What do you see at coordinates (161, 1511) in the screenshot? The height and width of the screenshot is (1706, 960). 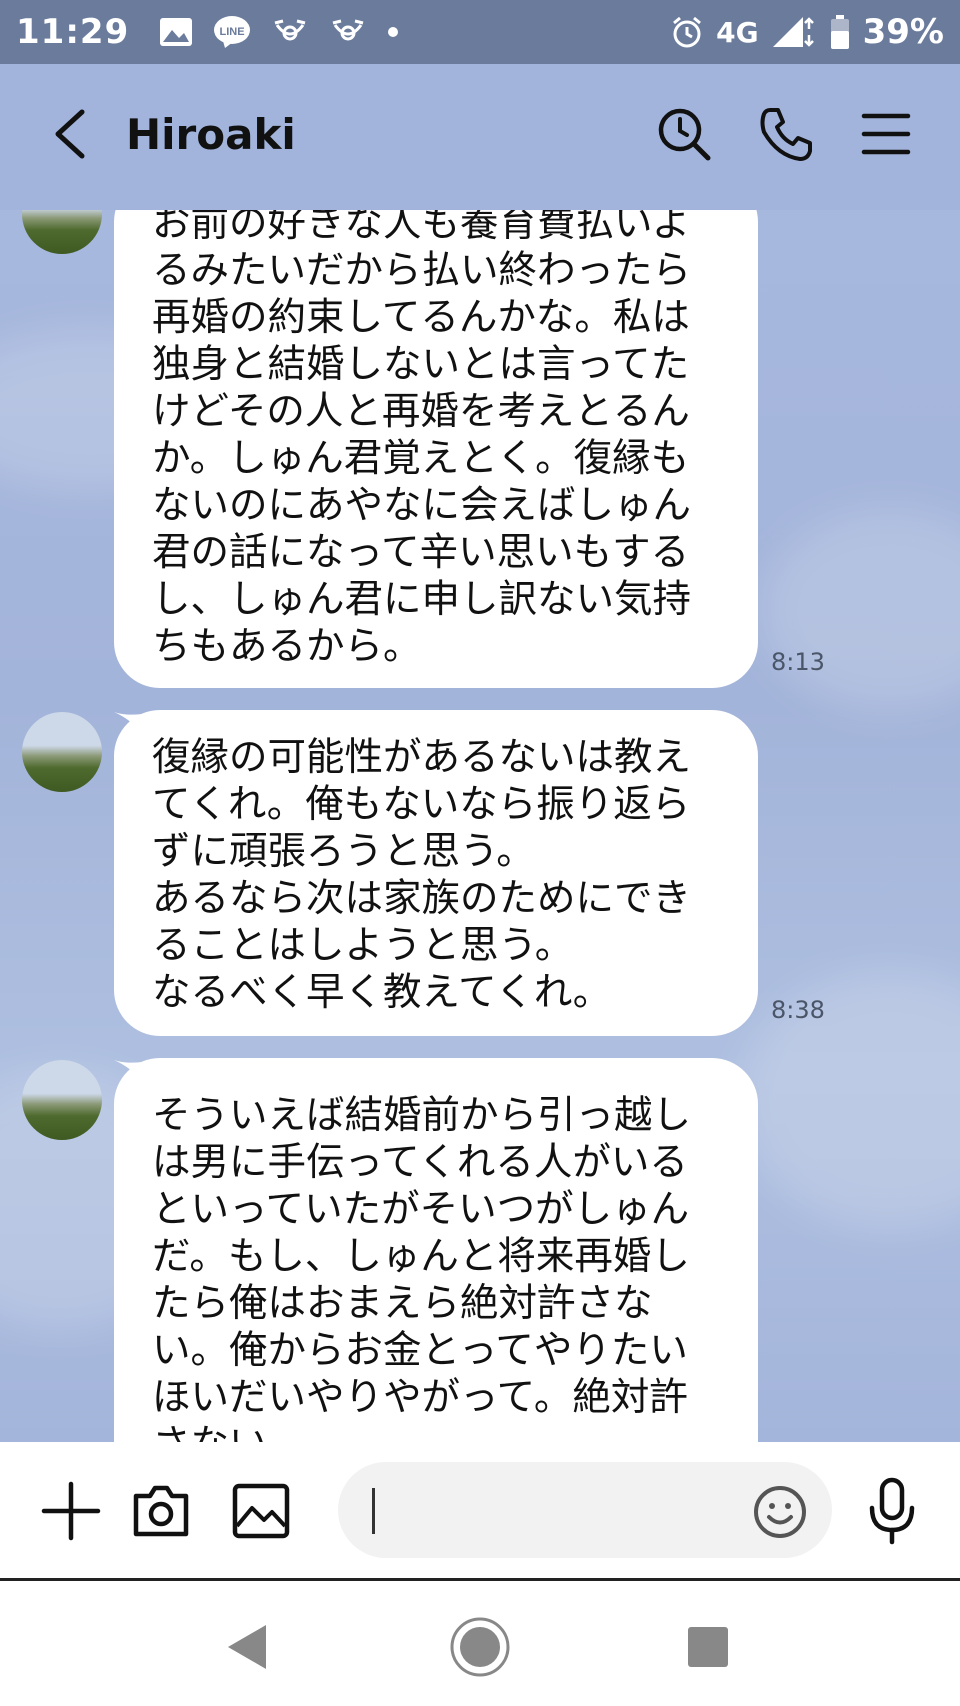 I see `camera-icon` at bounding box center [161, 1511].